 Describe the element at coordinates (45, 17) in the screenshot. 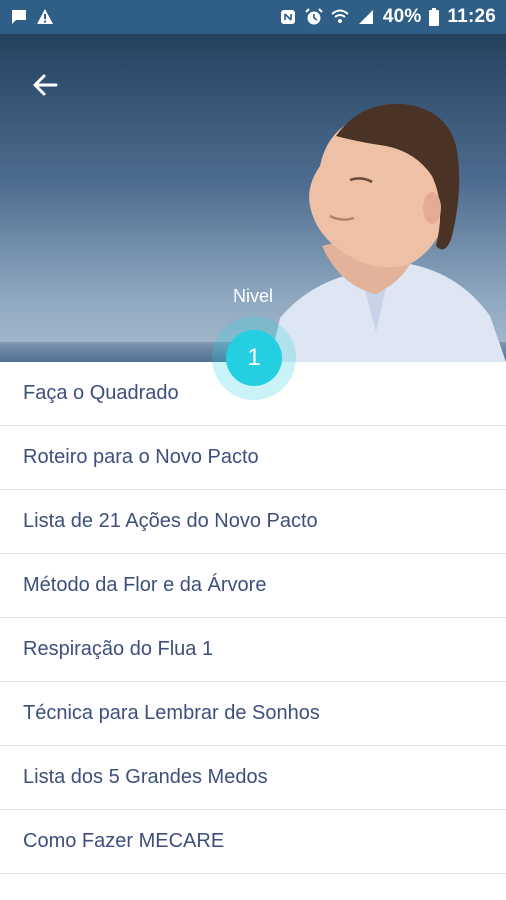

I see `warning-icon` at that location.